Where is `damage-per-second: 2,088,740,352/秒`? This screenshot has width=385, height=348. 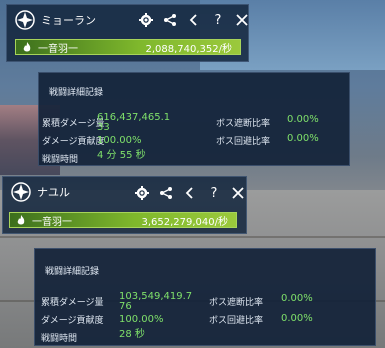
damage-per-second: 2,088,740,352/秒 is located at coordinates (188, 49).